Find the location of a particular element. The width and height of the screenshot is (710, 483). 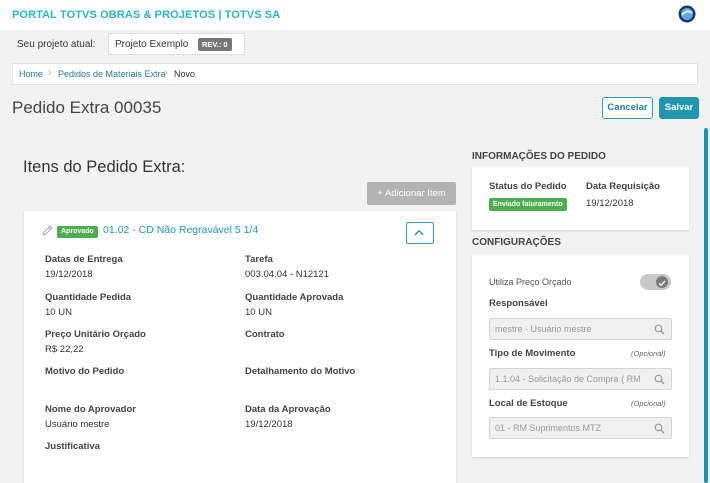

collapse-button is located at coordinates (420, 233).